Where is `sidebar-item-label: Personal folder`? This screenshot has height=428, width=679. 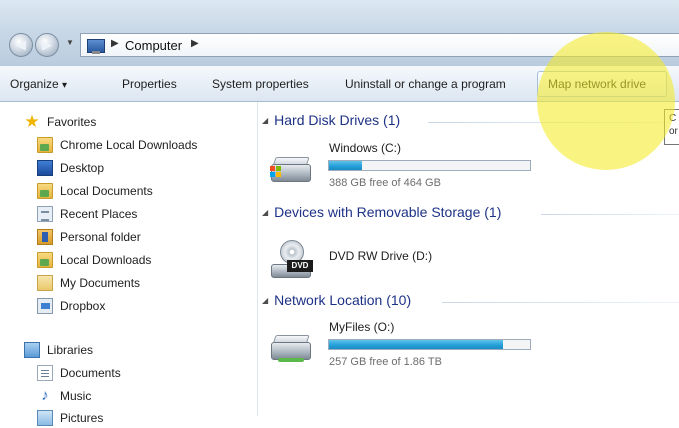 sidebar-item-label: Personal folder is located at coordinates (100, 237).